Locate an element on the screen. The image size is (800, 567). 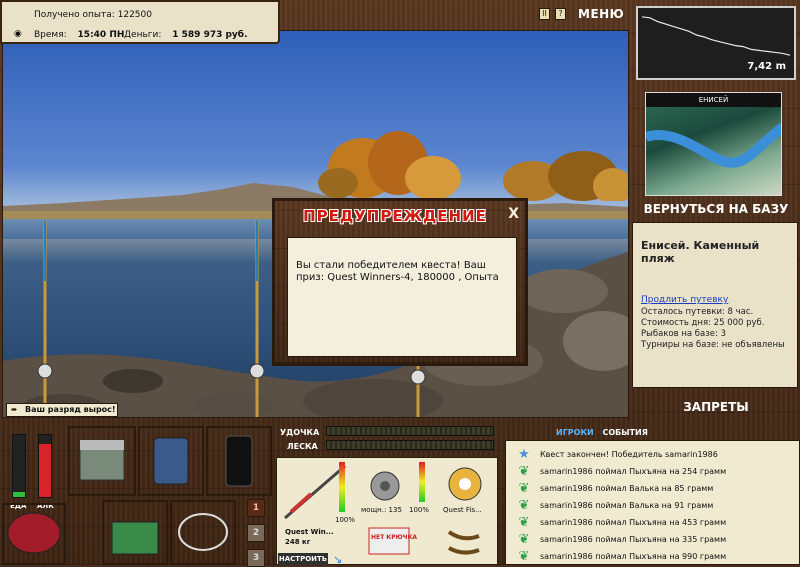
line-label: ЛЕСКА is located at coordinates (302, 446).